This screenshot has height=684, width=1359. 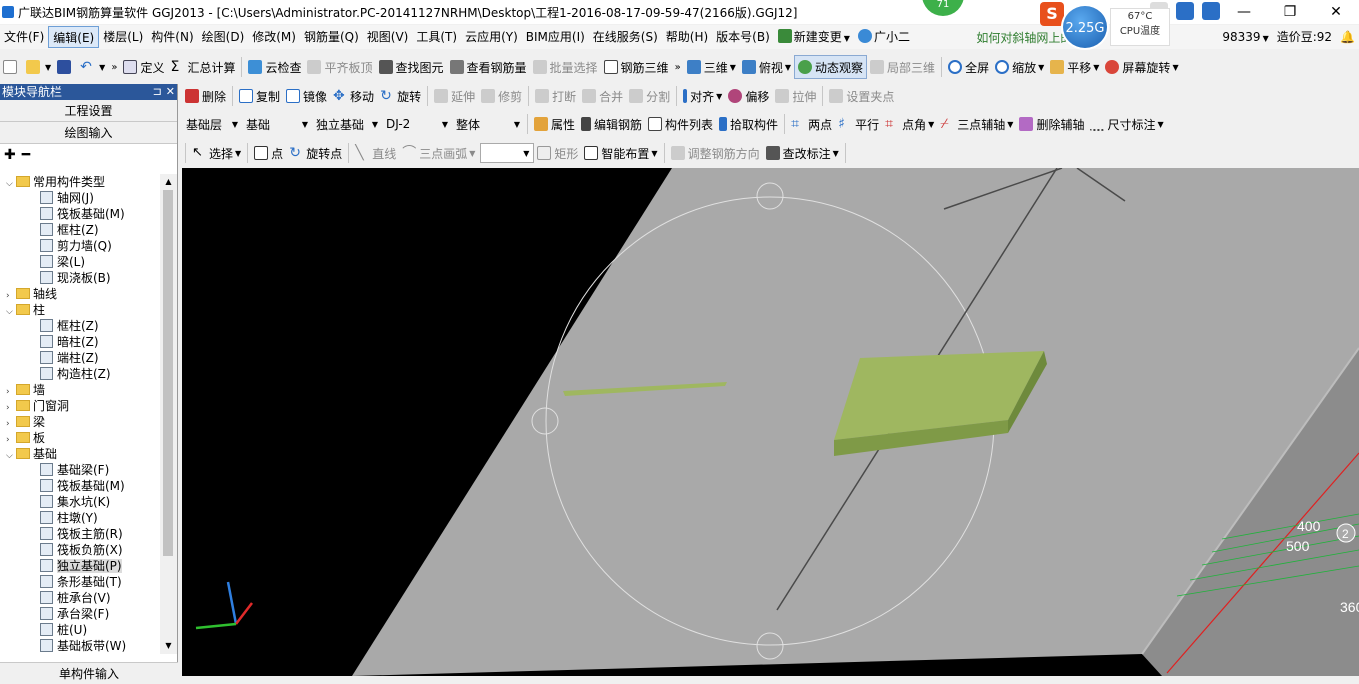 I want to click on tree-item: 现浇板(B), so click(x=80, y=278).